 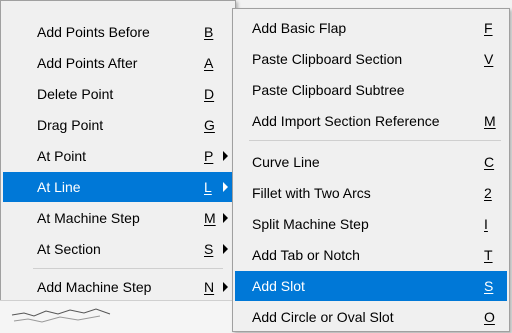 What do you see at coordinates (371, 255) in the screenshot?
I see `menu-item-add-tab-or-notch: Add Tab or Notch T` at bounding box center [371, 255].